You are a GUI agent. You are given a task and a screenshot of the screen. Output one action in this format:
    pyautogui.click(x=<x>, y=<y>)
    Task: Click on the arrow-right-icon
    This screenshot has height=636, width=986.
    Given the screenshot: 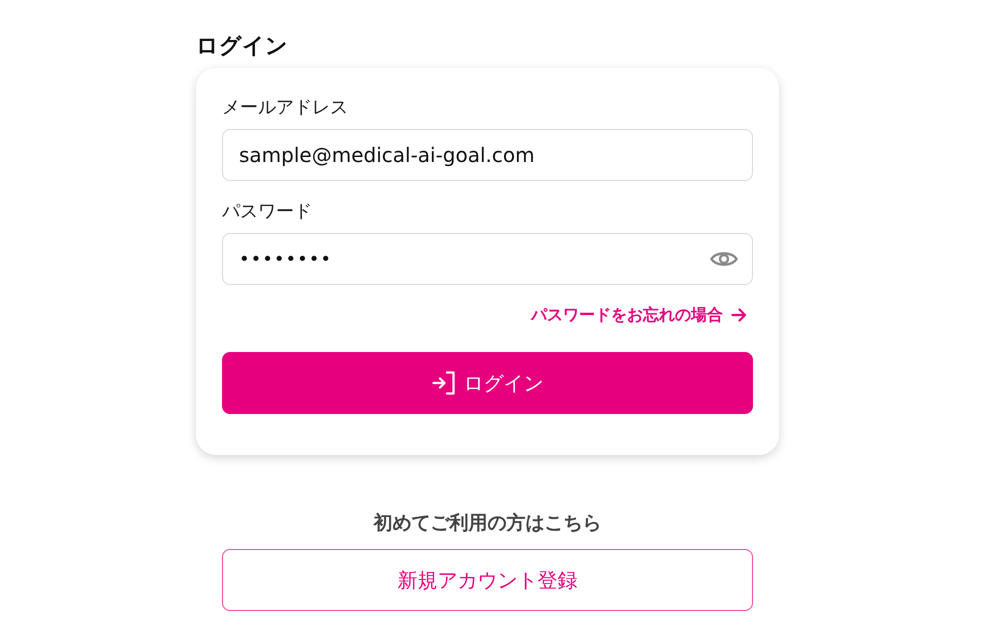 What is the action you would take?
    pyautogui.click(x=739, y=315)
    